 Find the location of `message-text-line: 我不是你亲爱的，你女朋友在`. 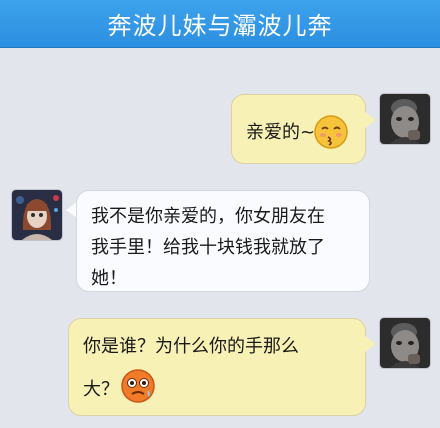

message-text-line: 我不是你亲爱的，你女朋友在 is located at coordinates (208, 216).